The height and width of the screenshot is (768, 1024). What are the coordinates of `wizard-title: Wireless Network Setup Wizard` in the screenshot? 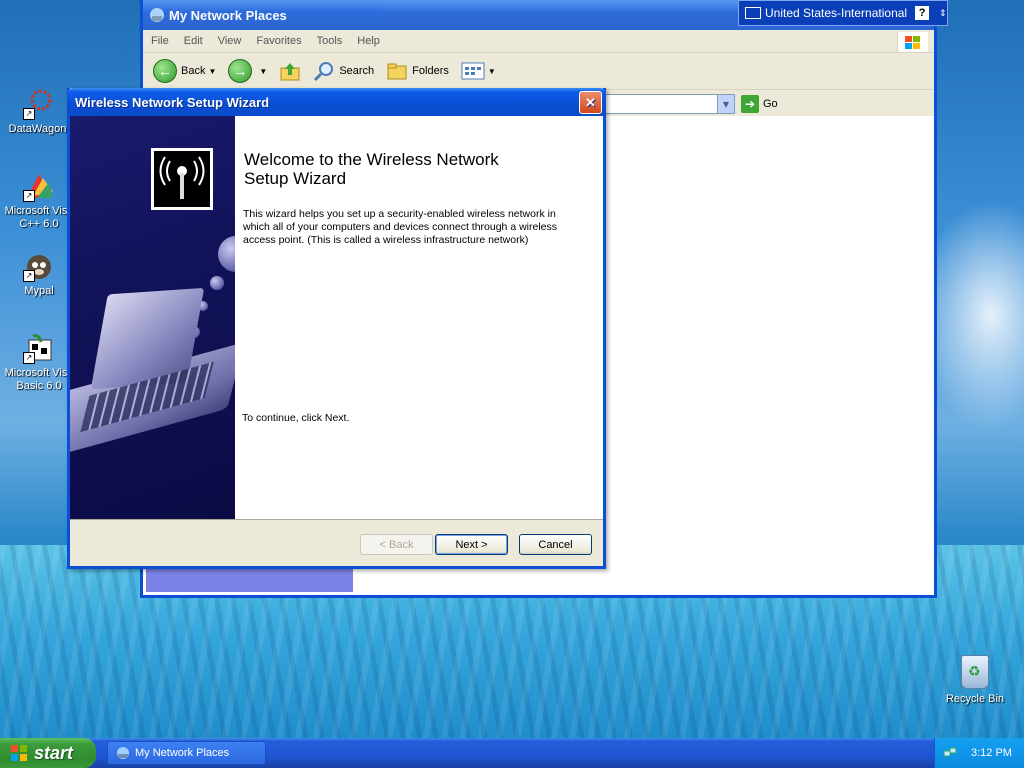 It's located at (172, 102).